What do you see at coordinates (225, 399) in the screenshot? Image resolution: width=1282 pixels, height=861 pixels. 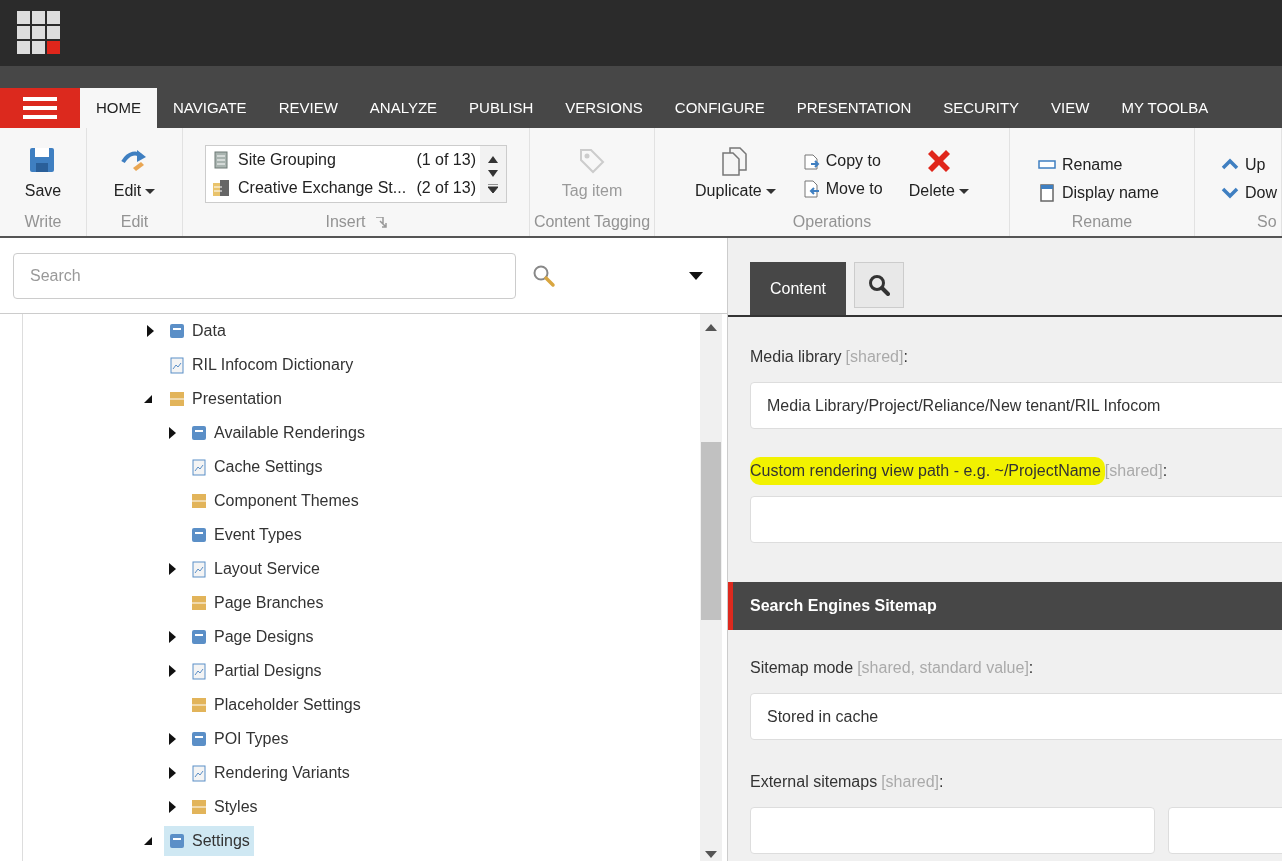 I see `tree-item: Presentation` at bounding box center [225, 399].